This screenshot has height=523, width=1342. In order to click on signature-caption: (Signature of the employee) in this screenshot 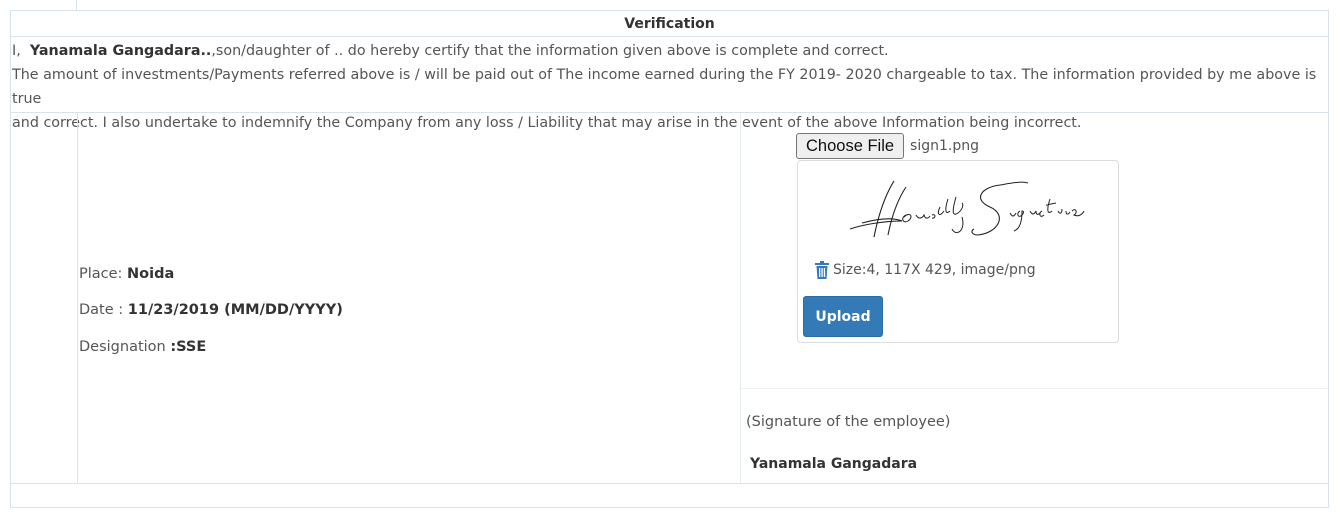, I will do `click(848, 422)`.